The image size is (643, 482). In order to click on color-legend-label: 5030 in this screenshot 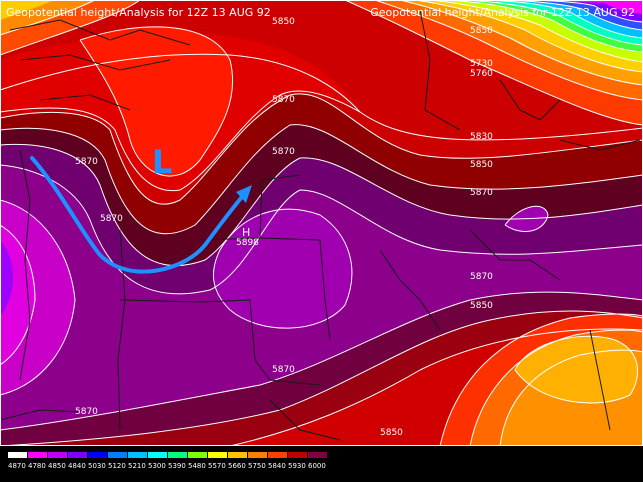, I will do `click(97, 466)`.